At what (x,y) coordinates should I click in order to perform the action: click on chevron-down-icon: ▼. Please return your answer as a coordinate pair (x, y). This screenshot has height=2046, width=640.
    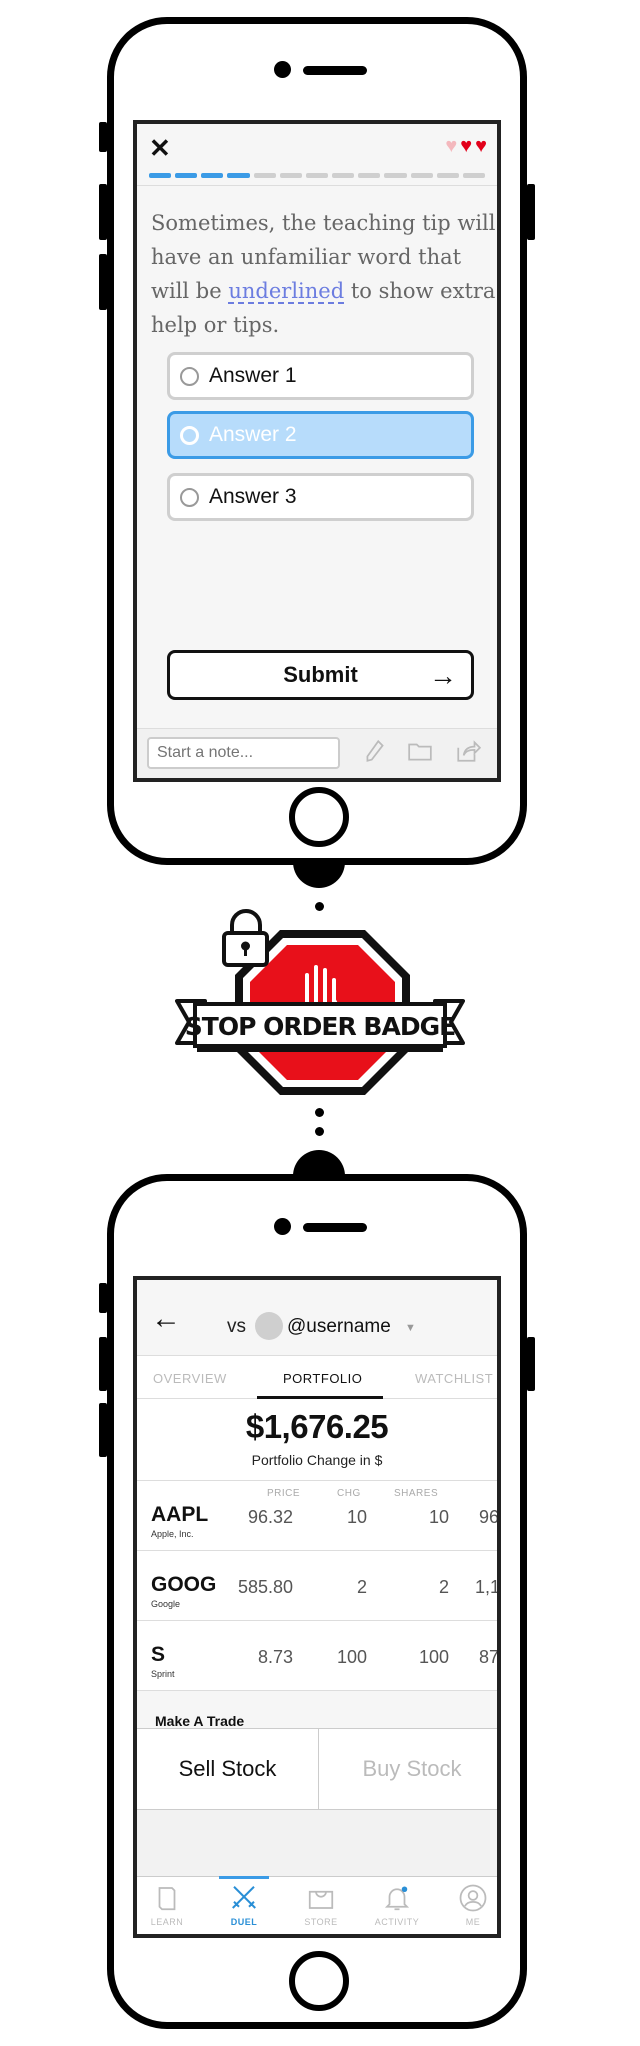
    Looking at the image, I should click on (410, 1328).